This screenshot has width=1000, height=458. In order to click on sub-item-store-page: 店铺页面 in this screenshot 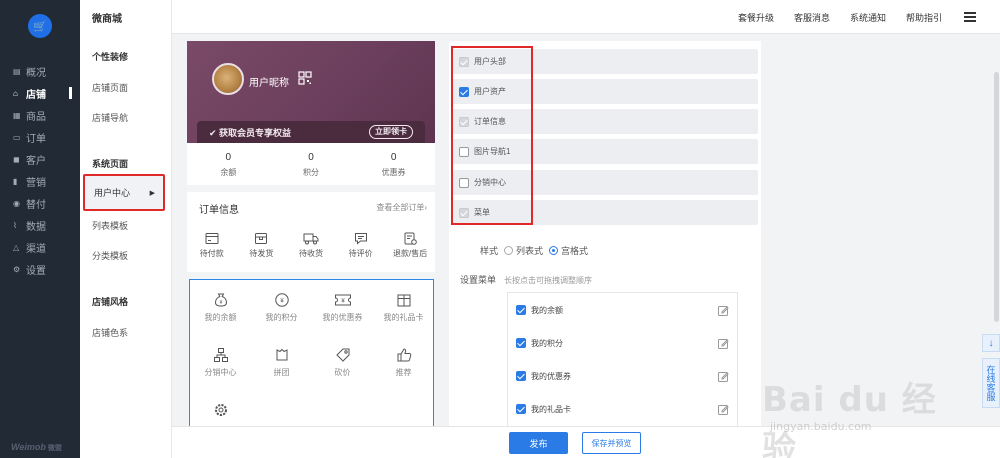, I will do `click(110, 87)`.